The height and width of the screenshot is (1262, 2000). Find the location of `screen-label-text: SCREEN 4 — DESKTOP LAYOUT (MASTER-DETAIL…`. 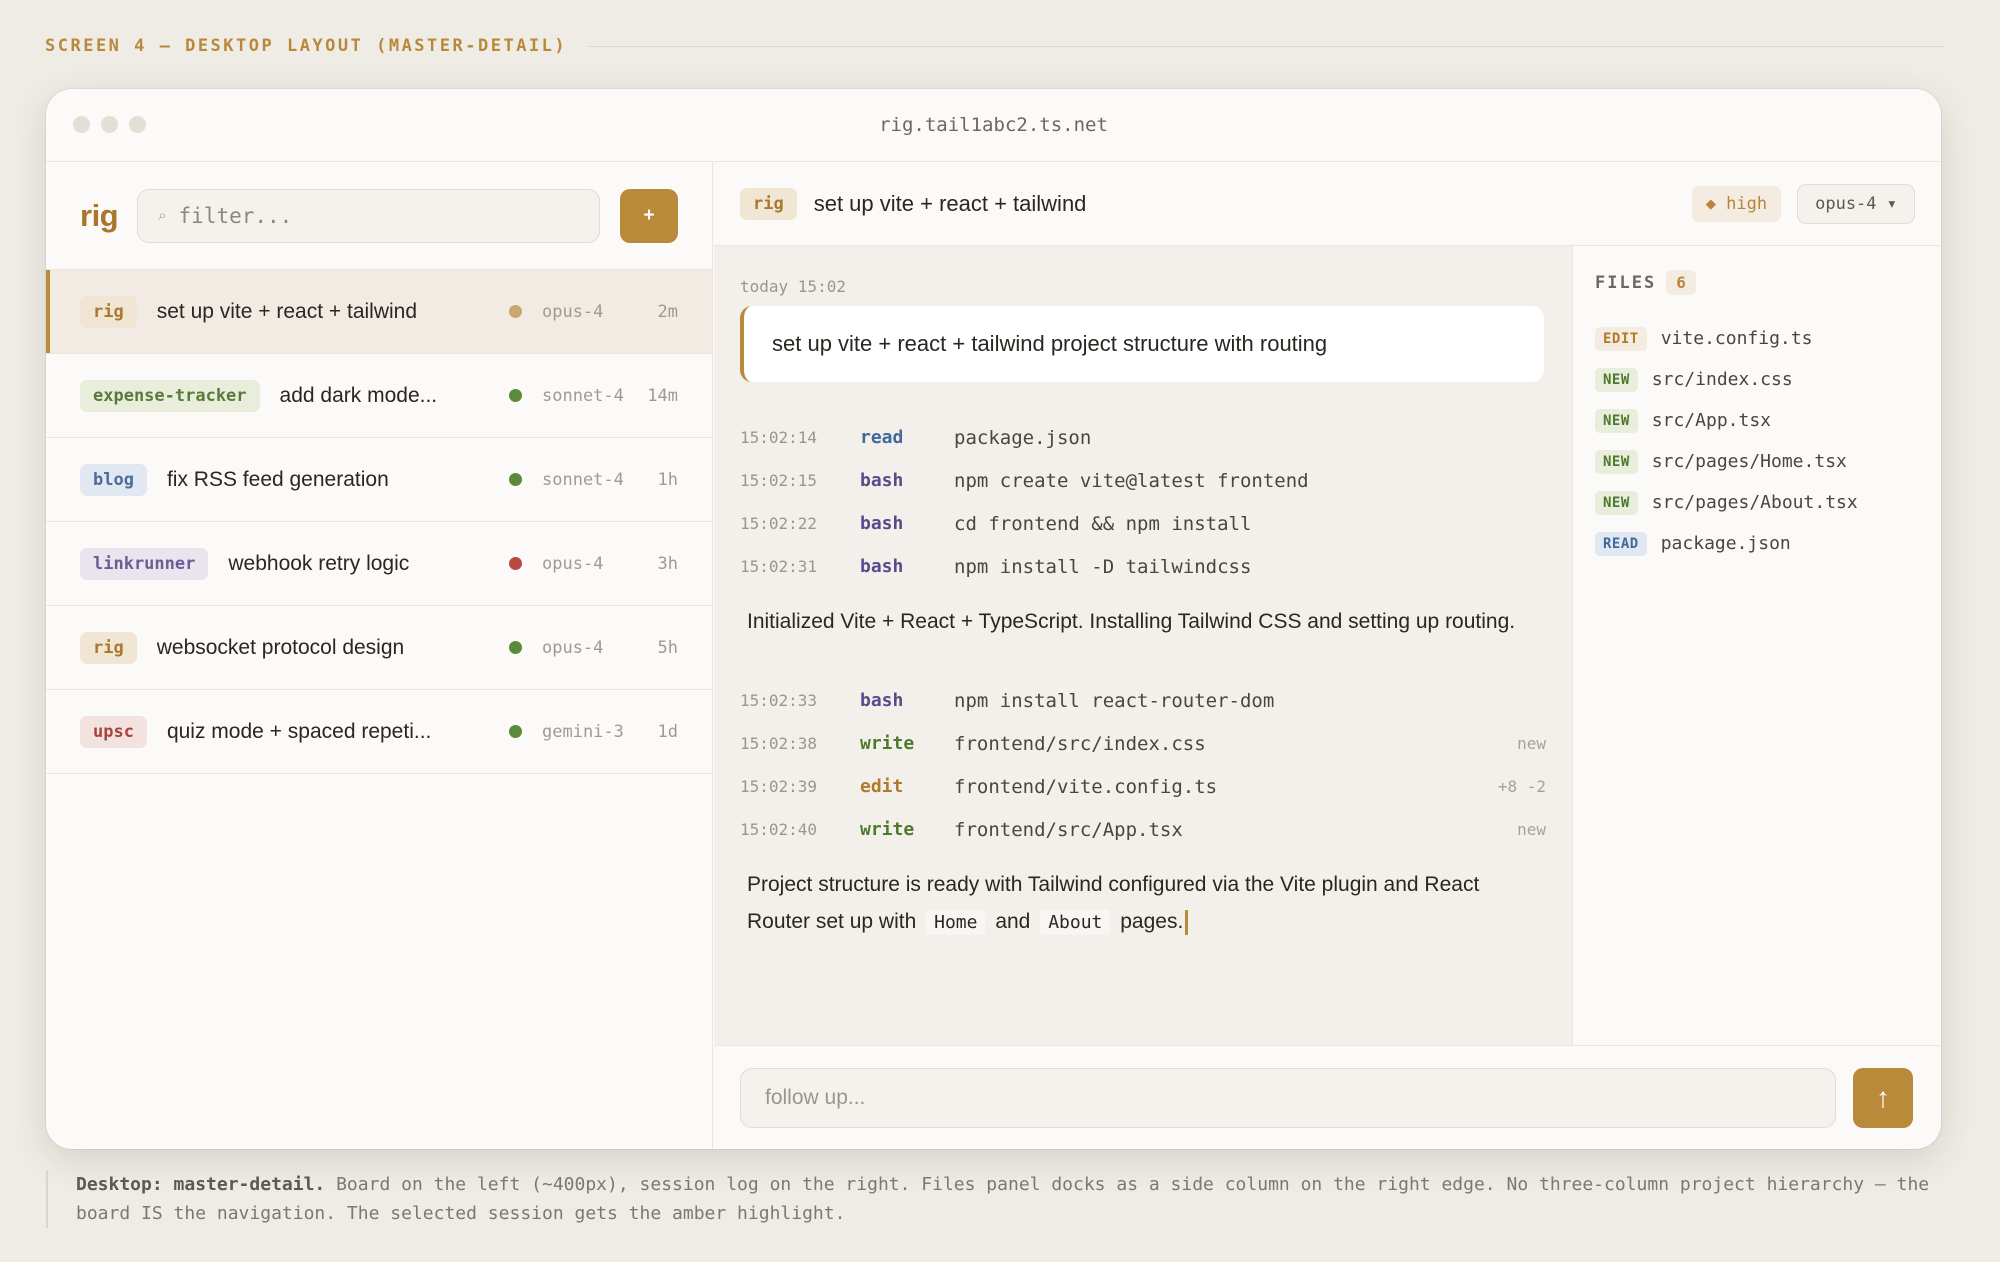

screen-label-text: SCREEN 4 — DESKTOP LAYOUT (MASTER-DETAIL… is located at coordinates (306, 46).